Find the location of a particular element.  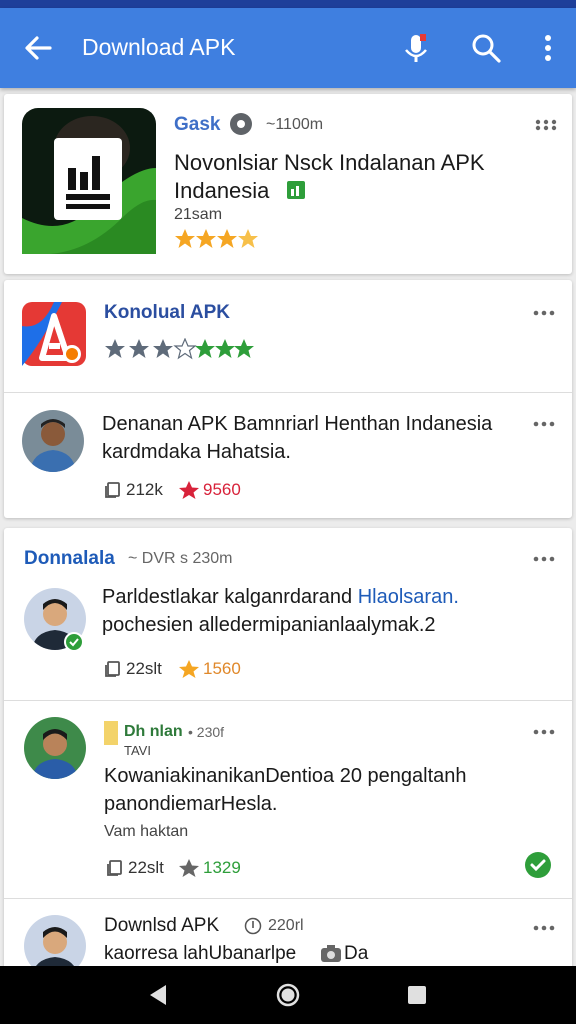

verified-badge-icon is located at coordinates (74, 642).